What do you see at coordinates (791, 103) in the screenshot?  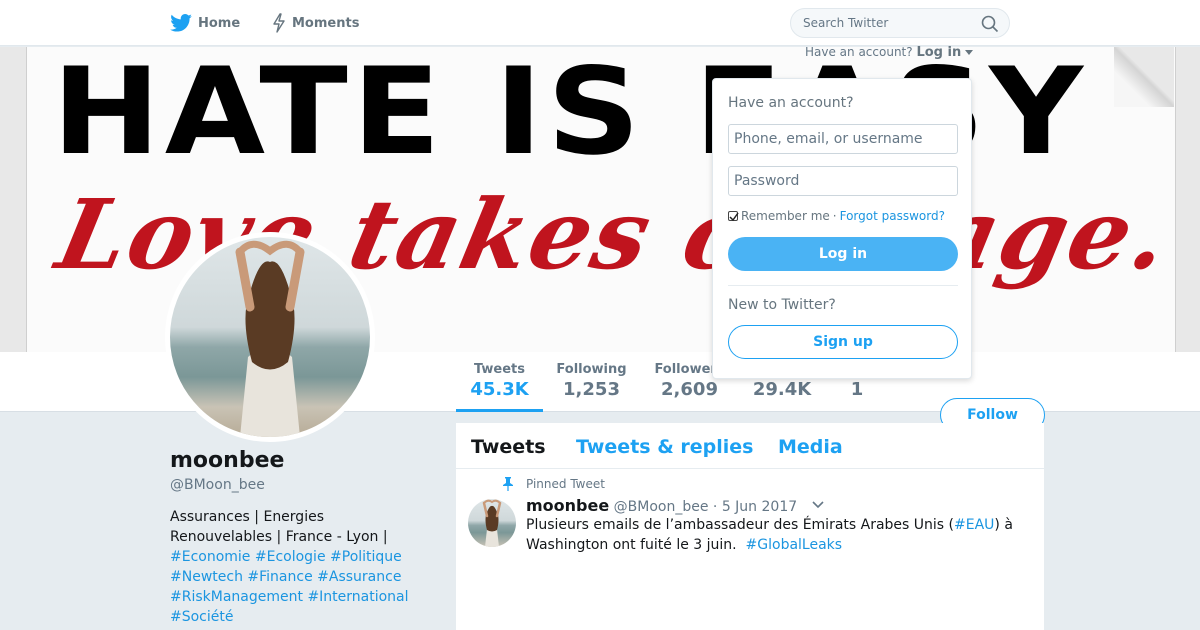 I see `login-heading: Have an account?` at bounding box center [791, 103].